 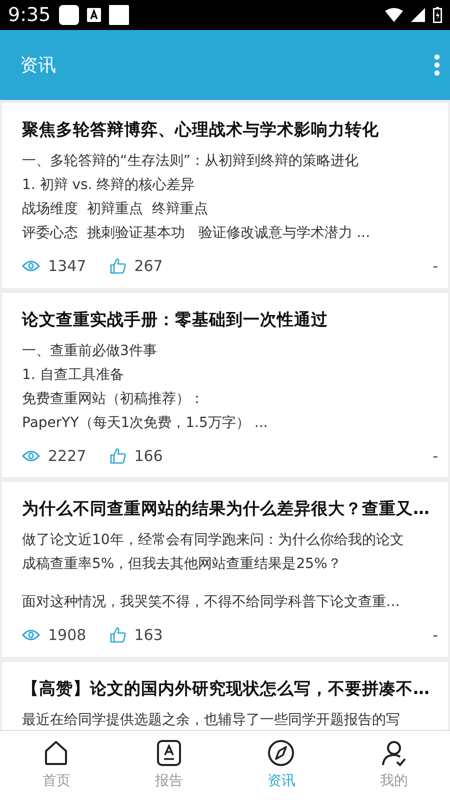 What do you see at coordinates (93, 15) in the screenshot?
I see `app-icon` at bounding box center [93, 15].